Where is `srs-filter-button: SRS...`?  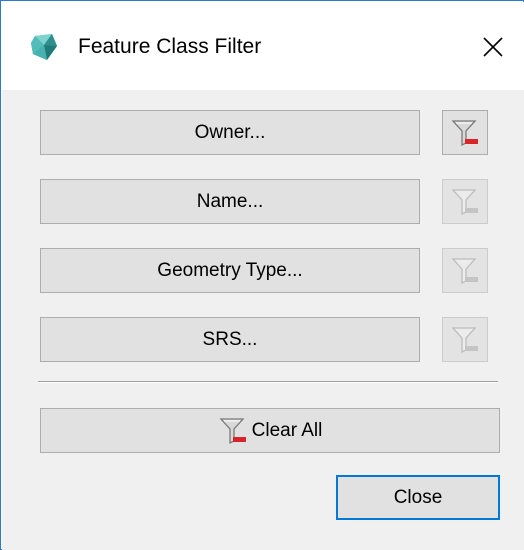
srs-filter-button: SRS... is located at coordinates (230, 339).